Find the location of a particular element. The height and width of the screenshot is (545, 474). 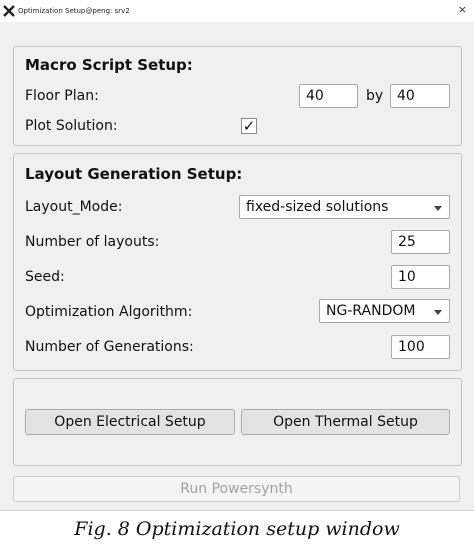

floor-plan-label: Floor Plan: is located at coordinates (62, 96).